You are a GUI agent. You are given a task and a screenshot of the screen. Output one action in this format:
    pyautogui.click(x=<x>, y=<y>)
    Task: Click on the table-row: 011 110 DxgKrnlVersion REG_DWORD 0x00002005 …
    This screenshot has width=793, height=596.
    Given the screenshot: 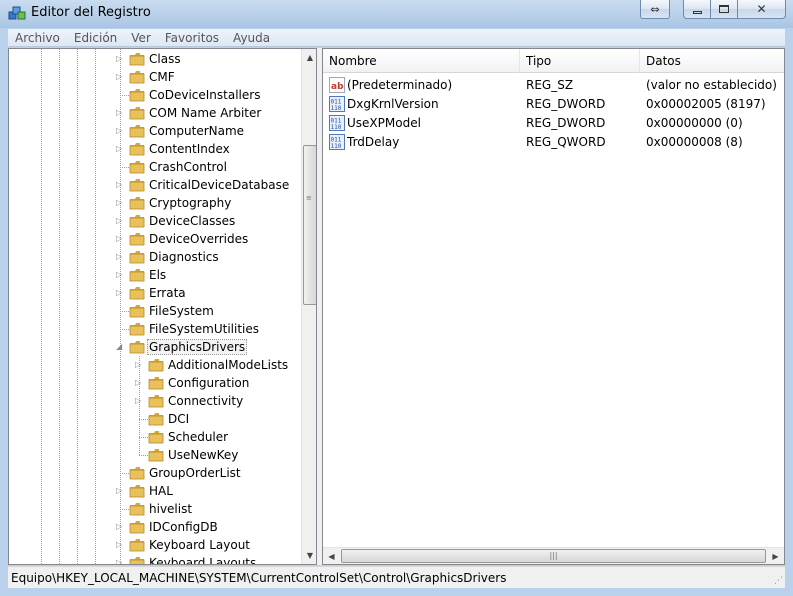 What is the action you would take?
    pyautogui.click(x=553, y=104)
    